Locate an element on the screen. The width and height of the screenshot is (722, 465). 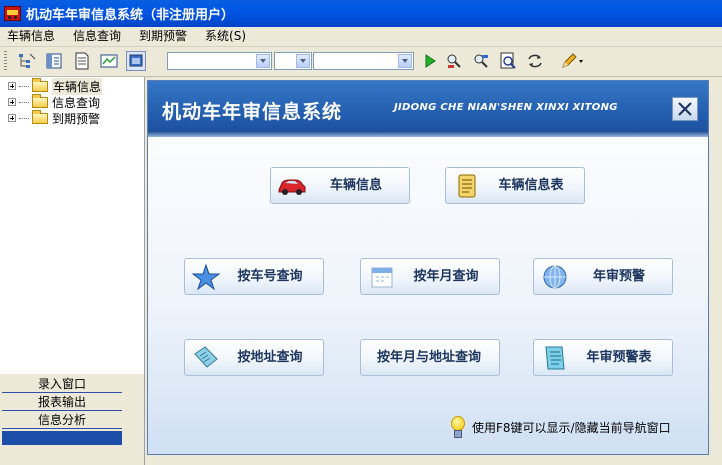
close-icon is located at coordinates (685, 109).